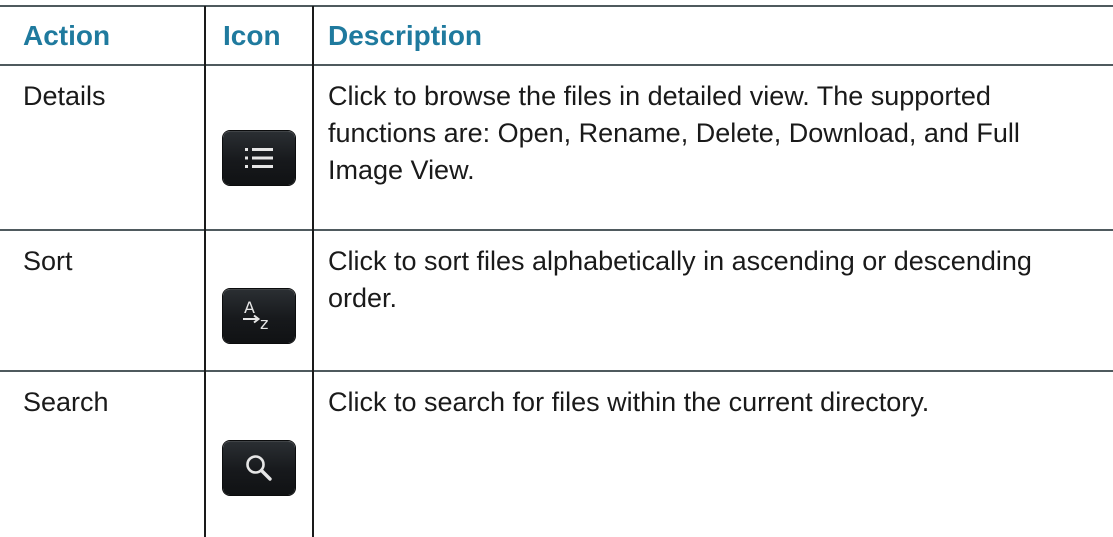  I want to click on search-button, so click(259, 468).